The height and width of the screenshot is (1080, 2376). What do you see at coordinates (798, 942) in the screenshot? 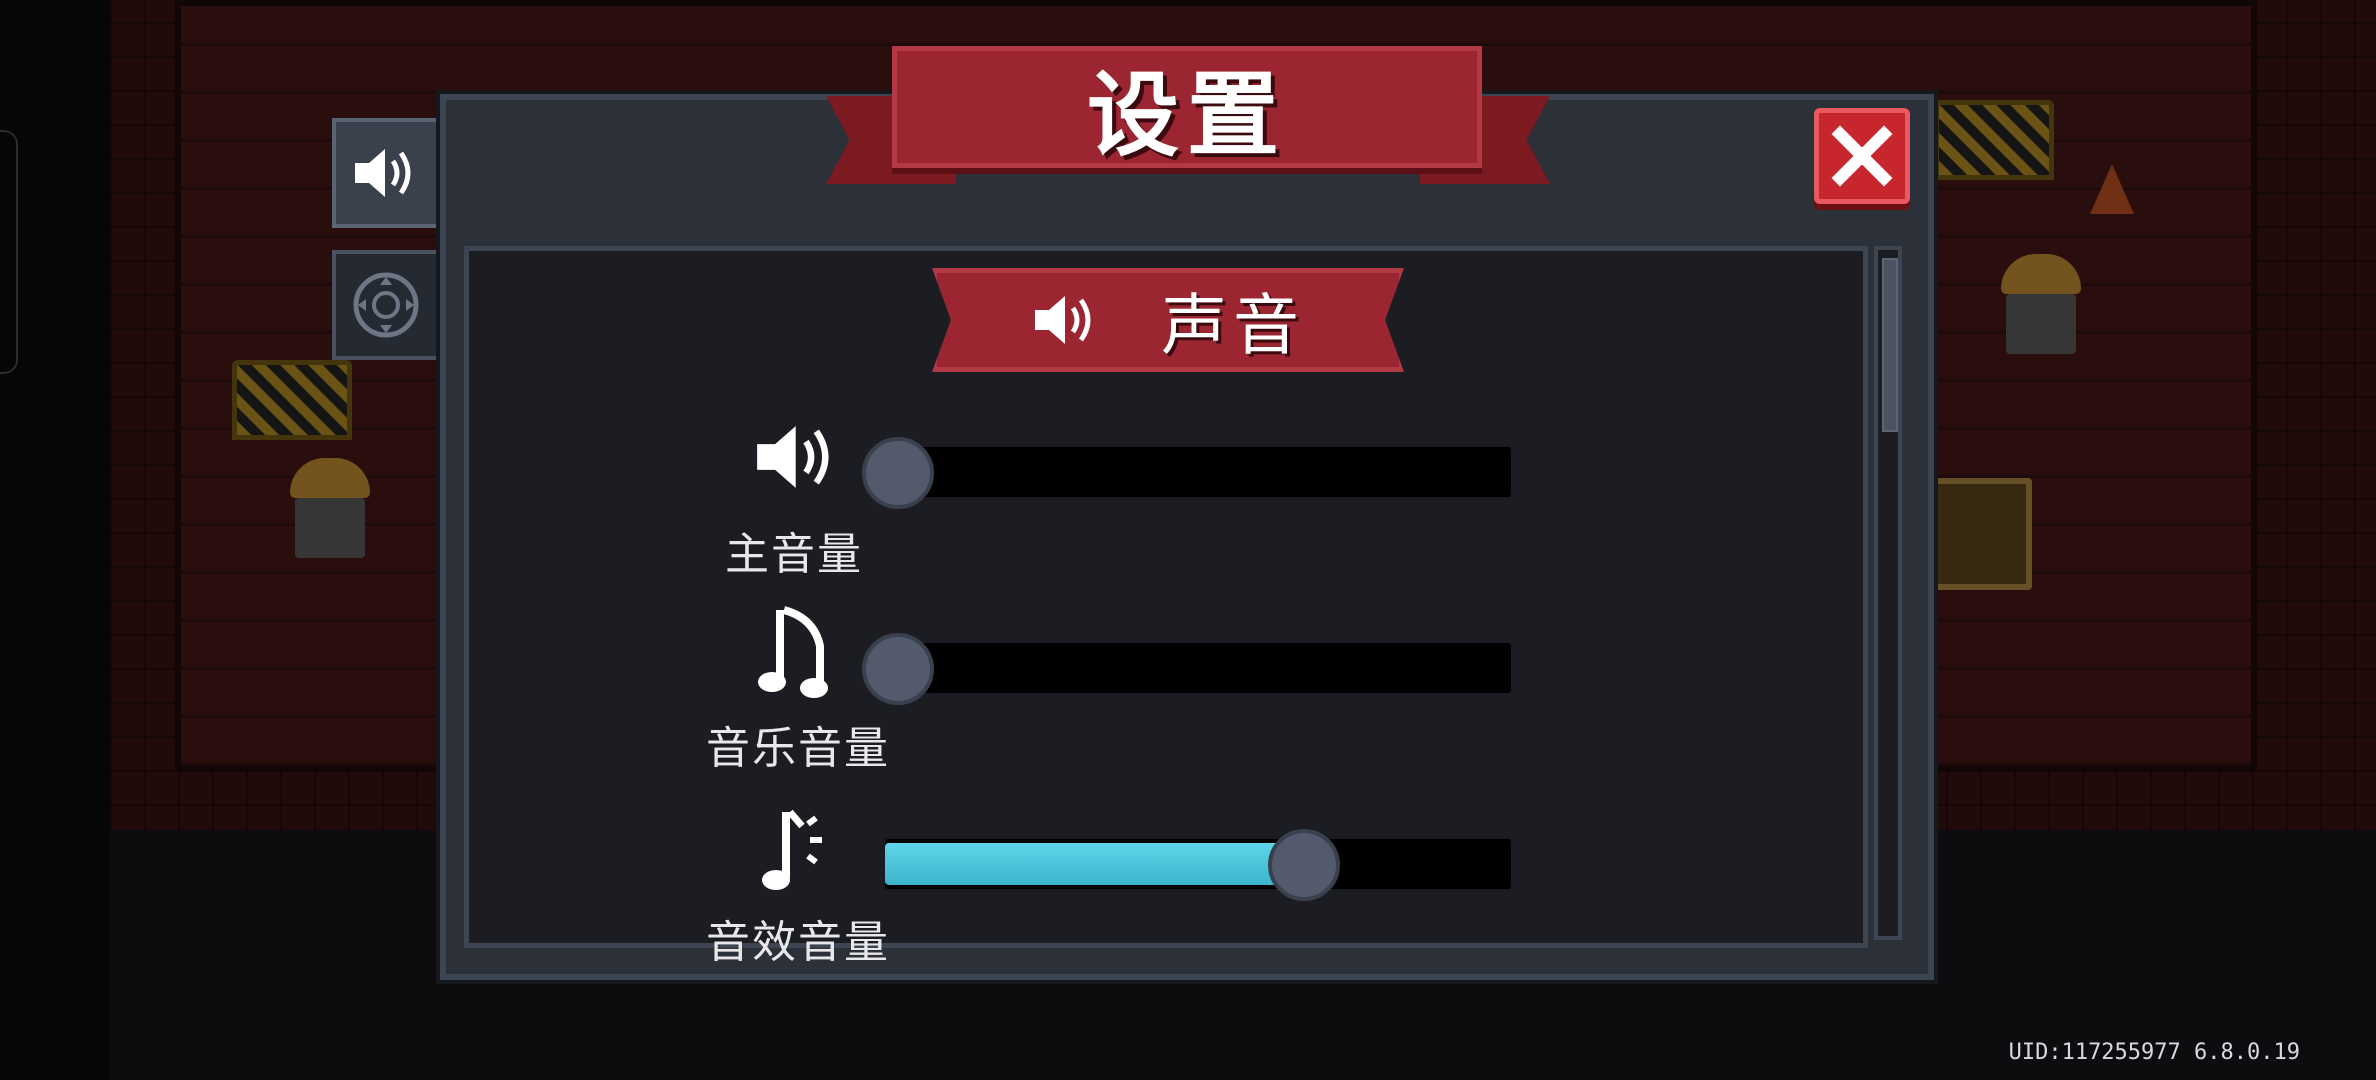
I see `sfx-volume-label: 音效音量` at bounding box center [798, 942].